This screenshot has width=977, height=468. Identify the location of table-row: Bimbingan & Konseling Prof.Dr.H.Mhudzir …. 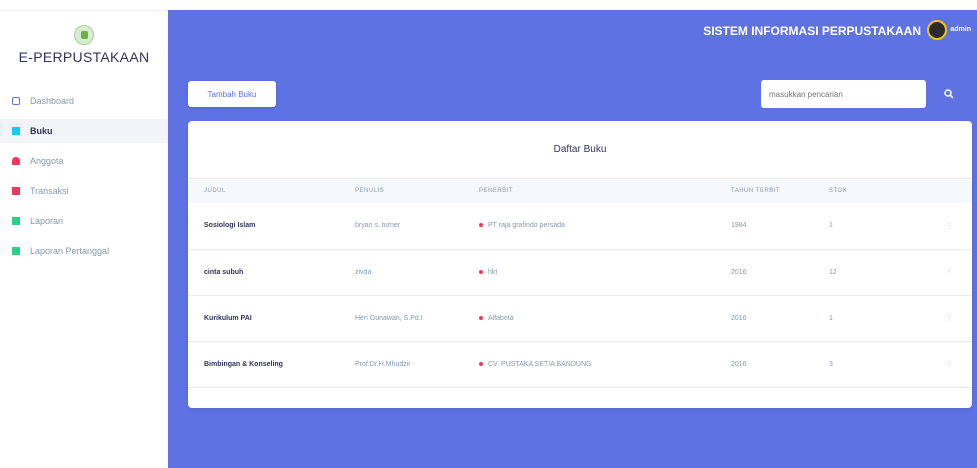
(580, 364).